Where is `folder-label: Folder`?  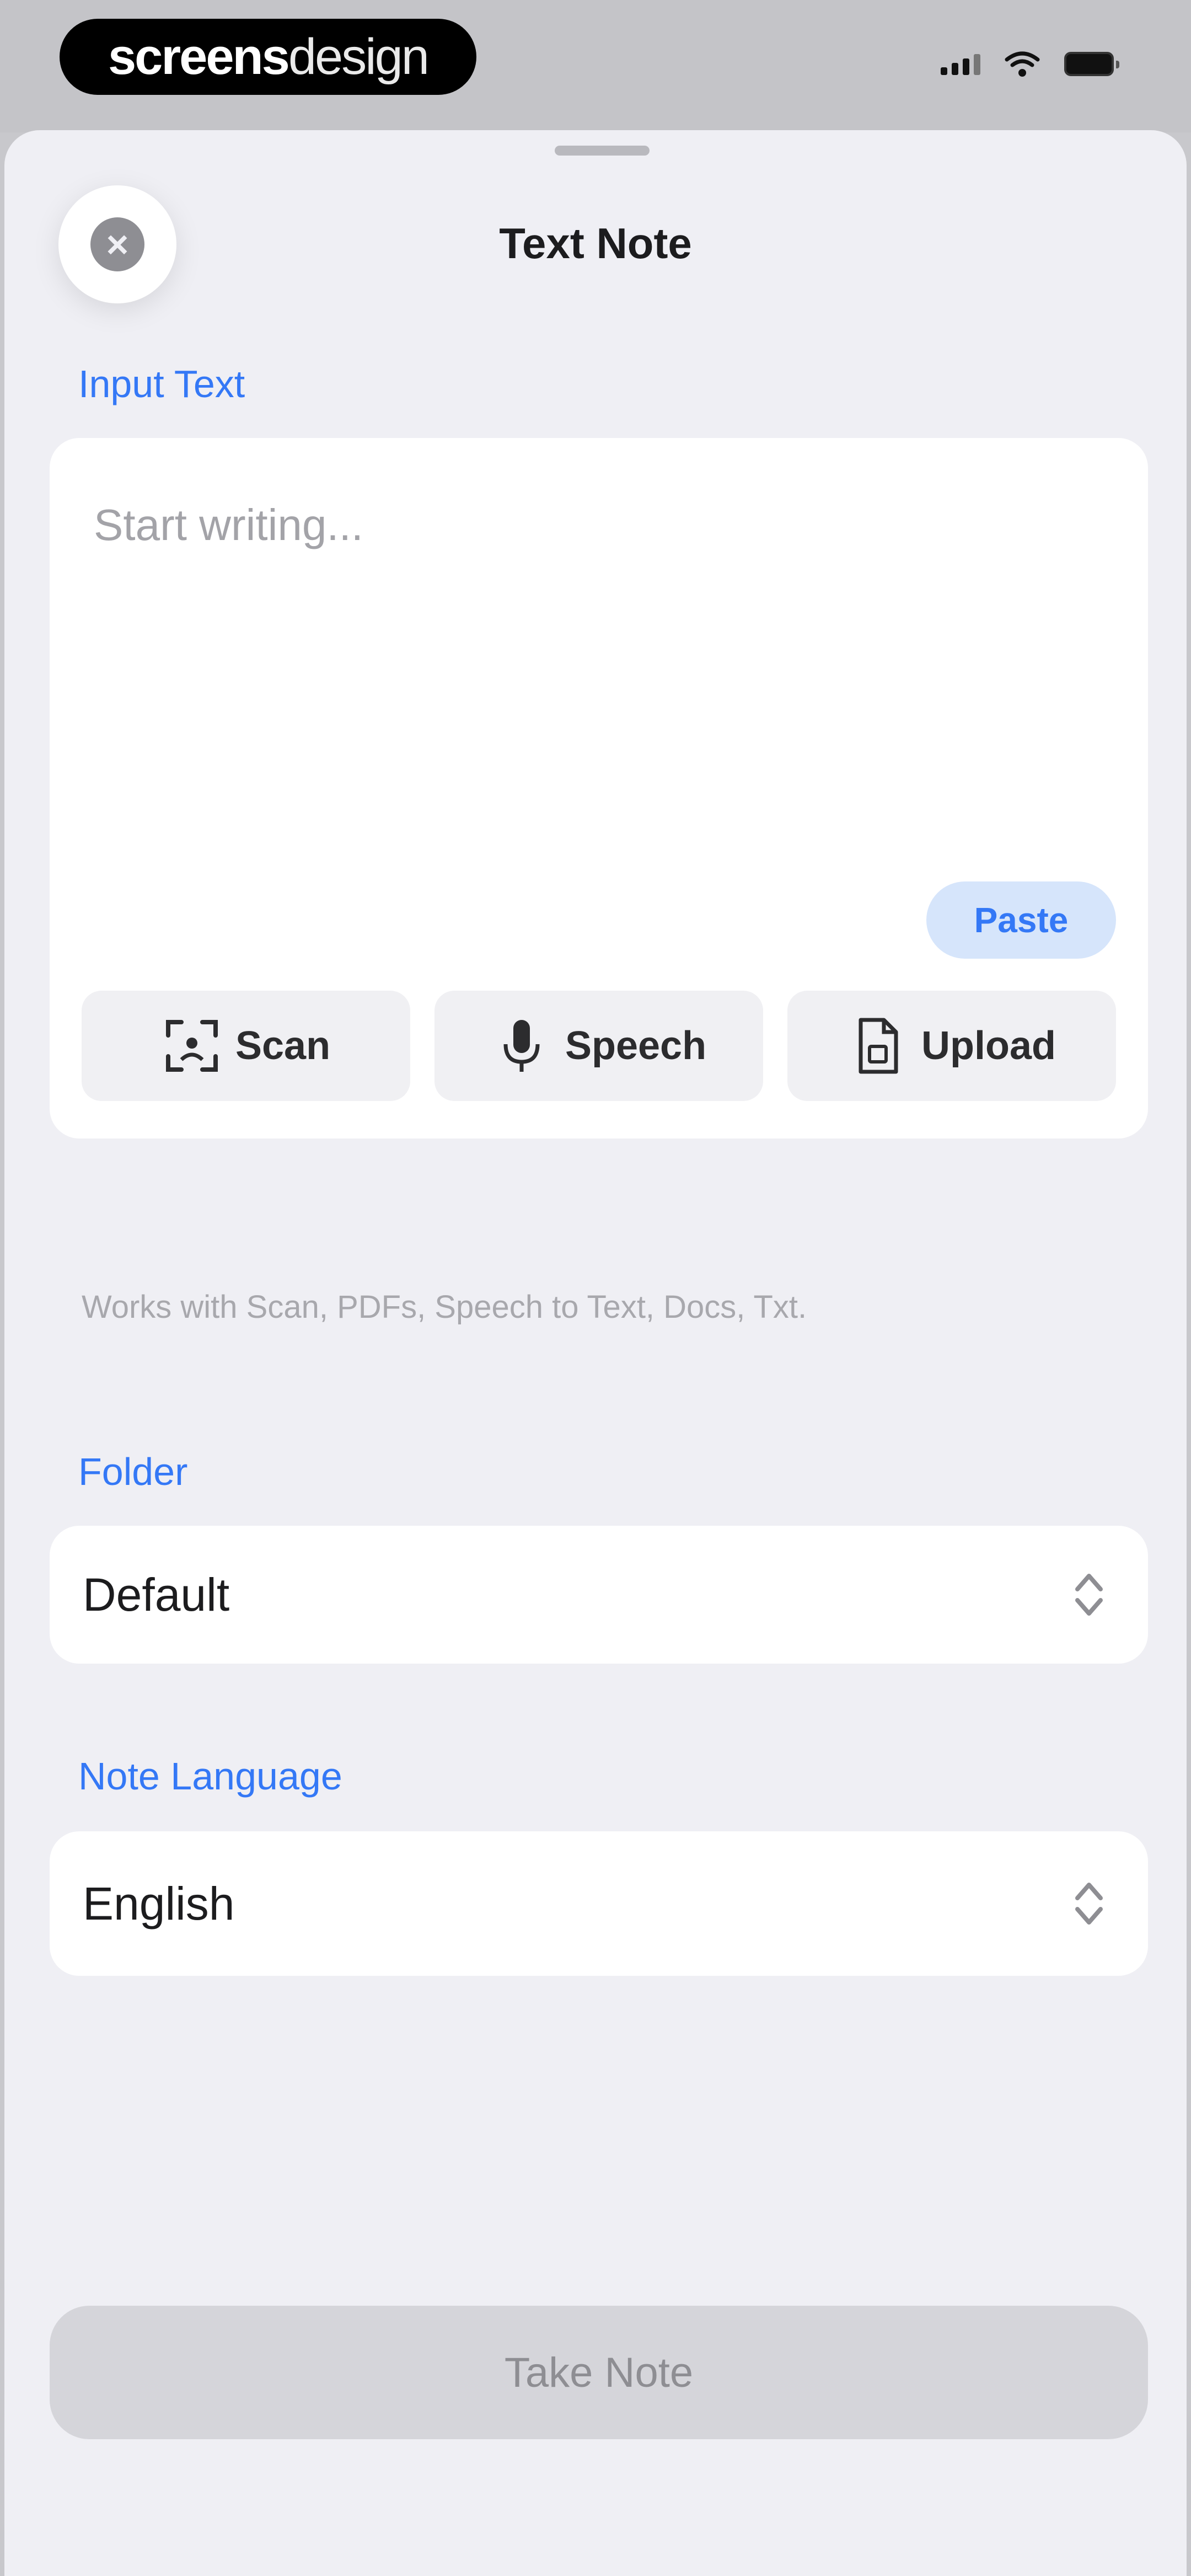
folder-label: Folder is located at coordinates (133, 1471).